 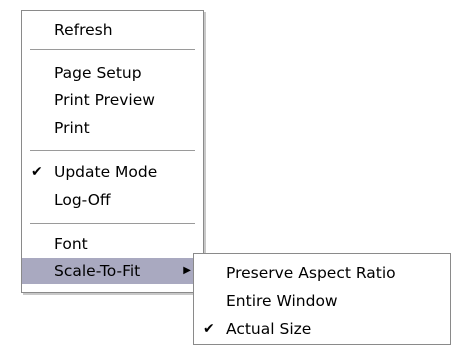 What do you see at coordinates (187, 270) in the screenshot?
I see `submenu-arrow-icon: ▶` at bounding box center [187, 270].